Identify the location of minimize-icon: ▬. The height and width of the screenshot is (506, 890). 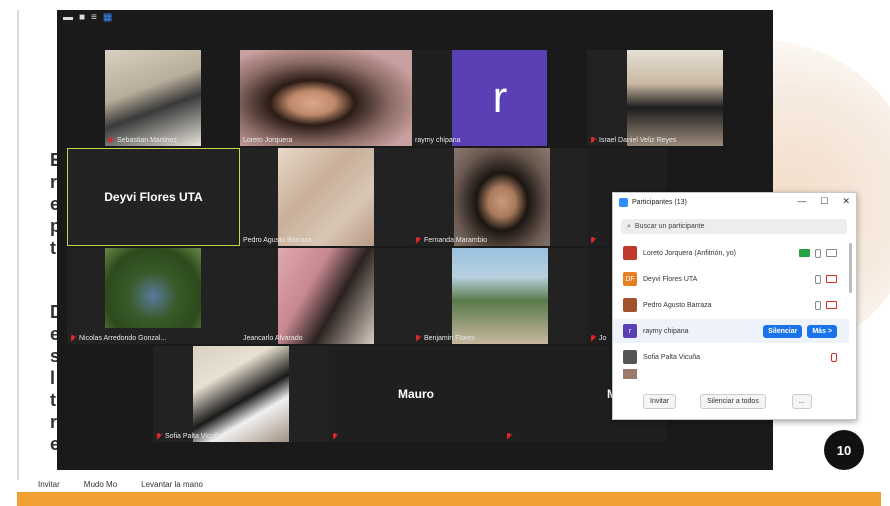
(68, 18).